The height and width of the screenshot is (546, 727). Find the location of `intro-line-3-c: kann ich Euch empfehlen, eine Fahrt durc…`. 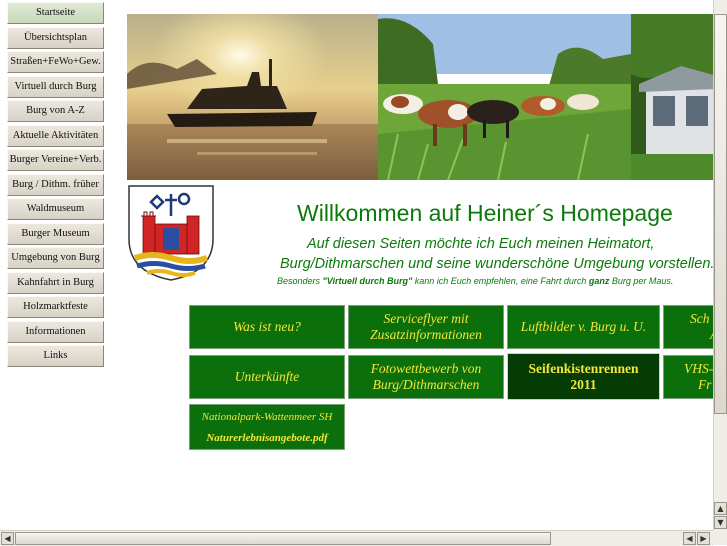

intro-line-3-c: kann ich Euch empfehlen, eine Fahrt durc… is located at coordinates (500, 281).